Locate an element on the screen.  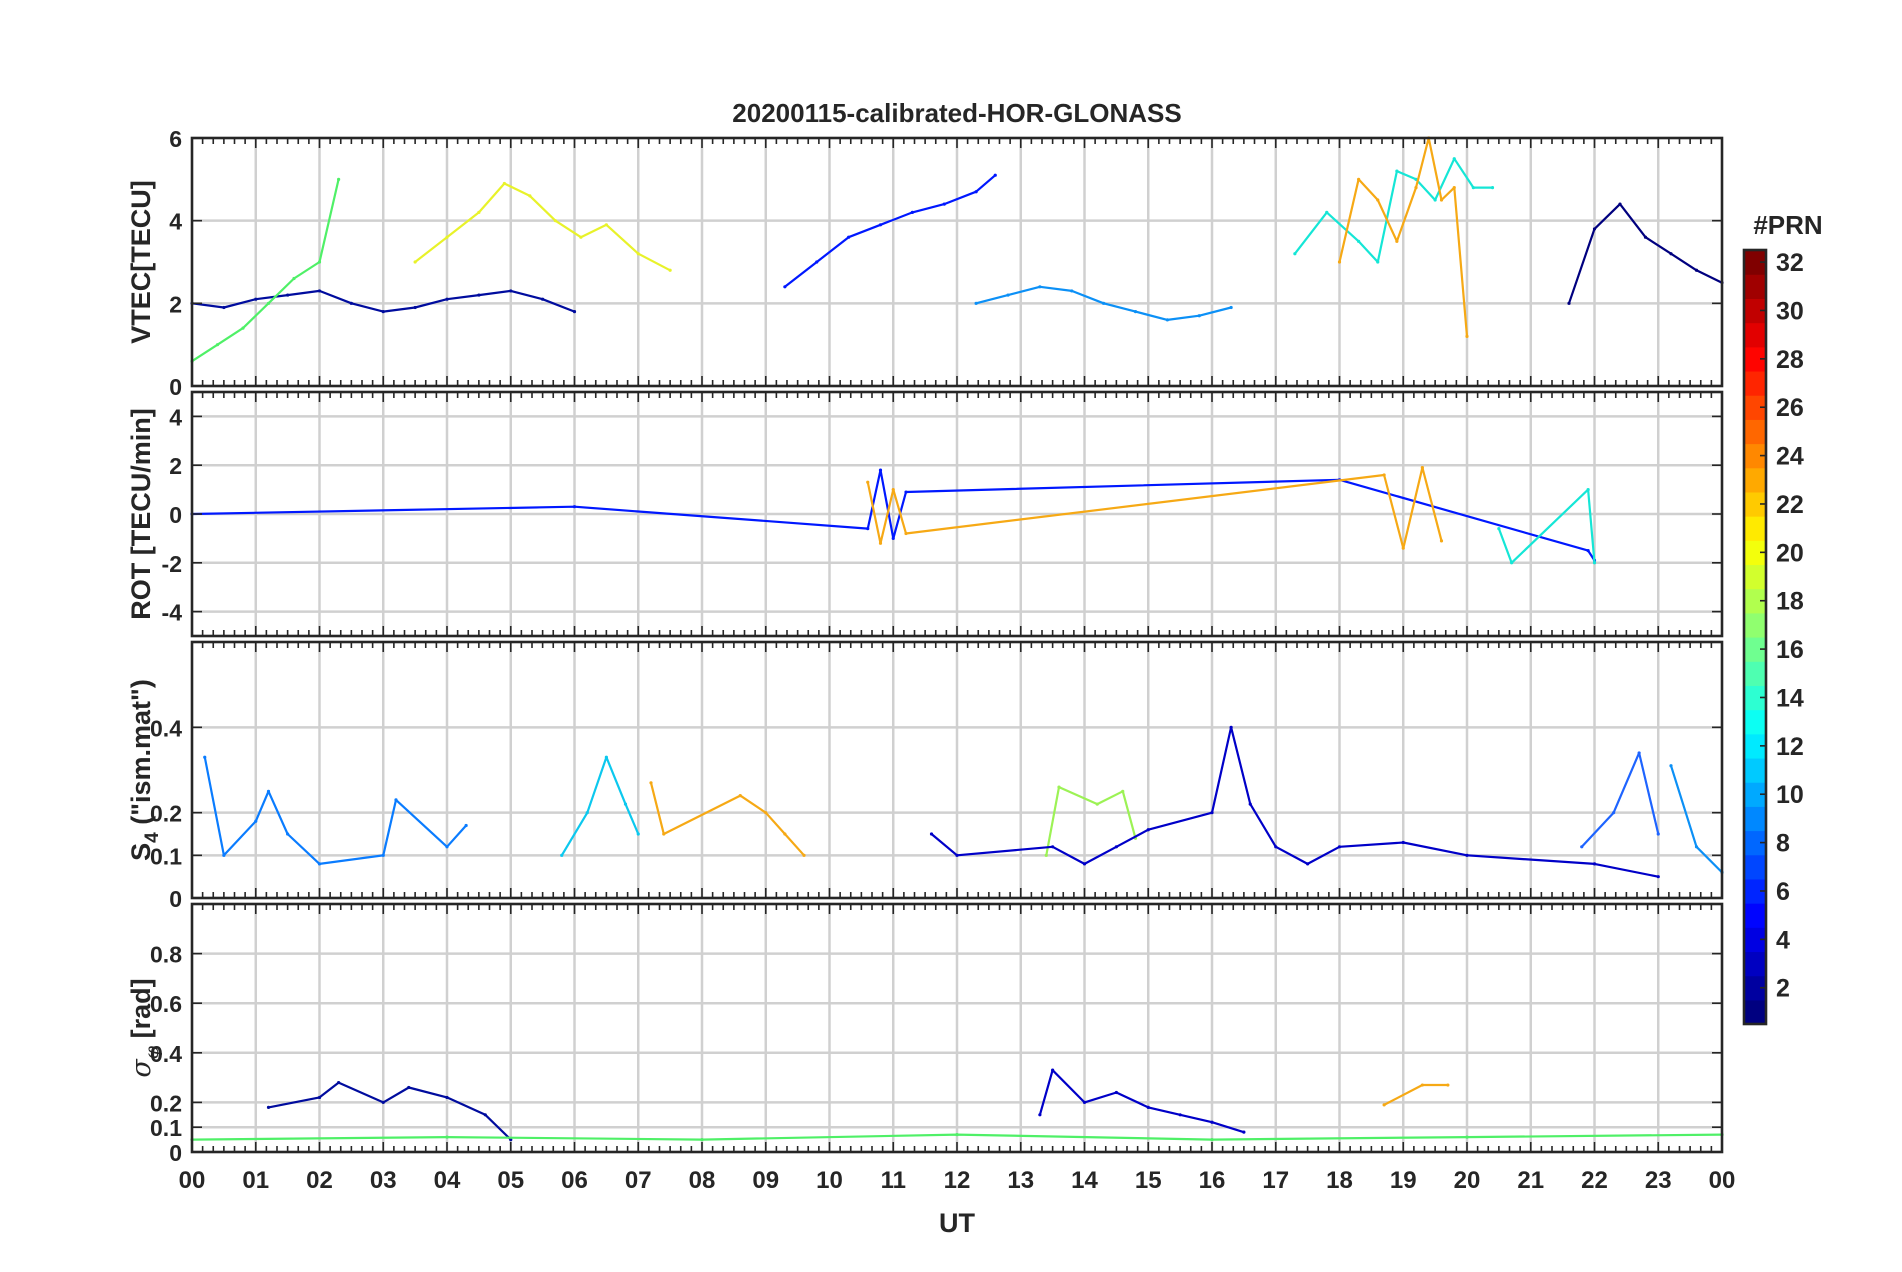
x-tick-label: 00 is located at coordinates (192, 1180).